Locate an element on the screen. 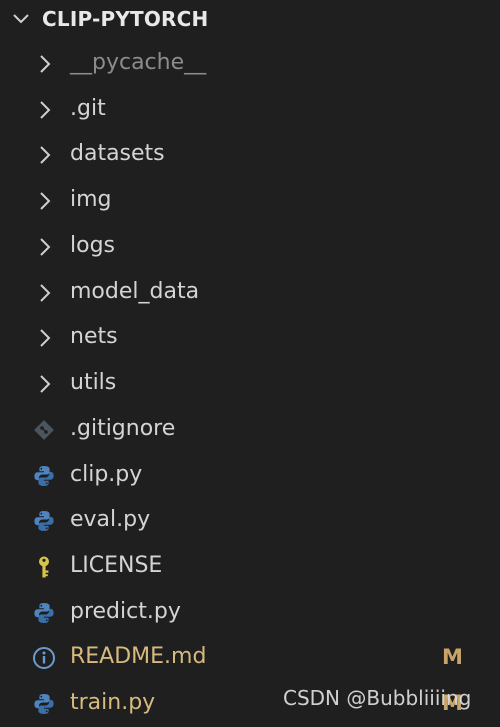 The image size is (500, 727). tree-folder-pycache: __pycache__ is located at coordinates (250, 64).